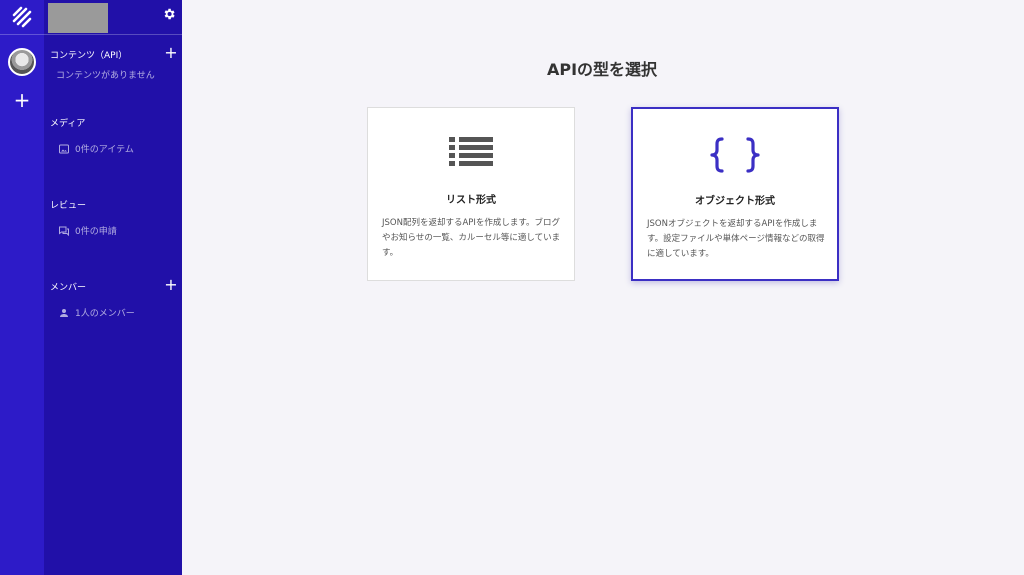 The width and height of the screenshot is (1024, 575). Describe the element at coordinates (104, 150) in the screenshot. I see `sidebar-item-media-label: 0件のアイテム` at that location.